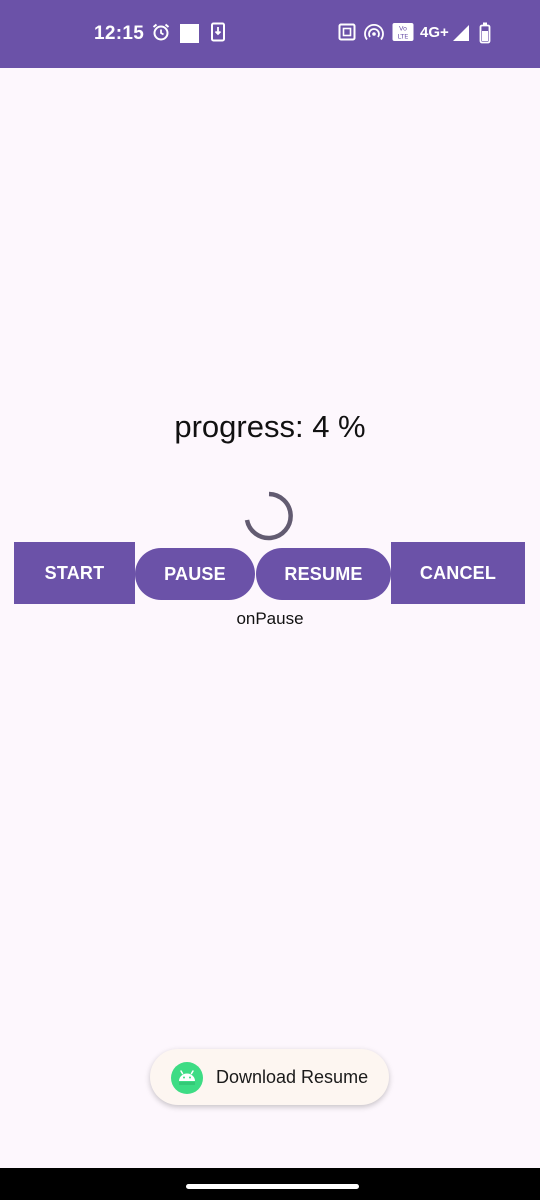  Describe the element at coordinates (292, 1077) in the screenshot. I see `toast-text: Download Resume` at that location.